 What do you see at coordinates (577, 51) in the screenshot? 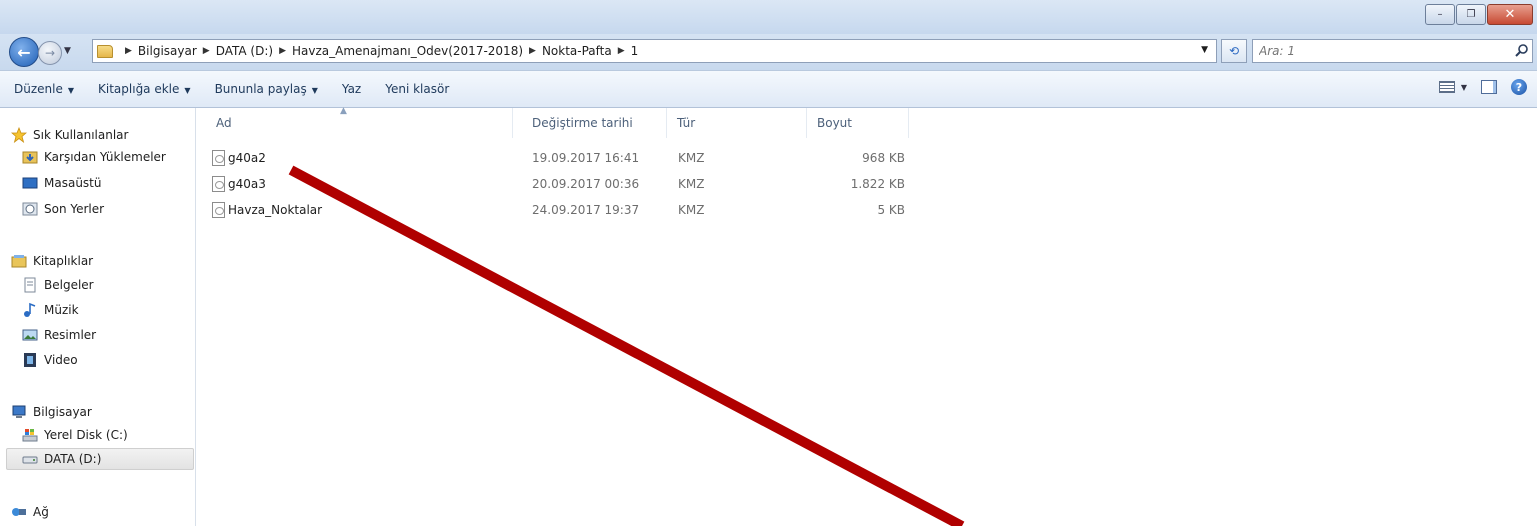
I see `breadcrumb-item: Nokta-Pafta` at bounding box center [577, 51].